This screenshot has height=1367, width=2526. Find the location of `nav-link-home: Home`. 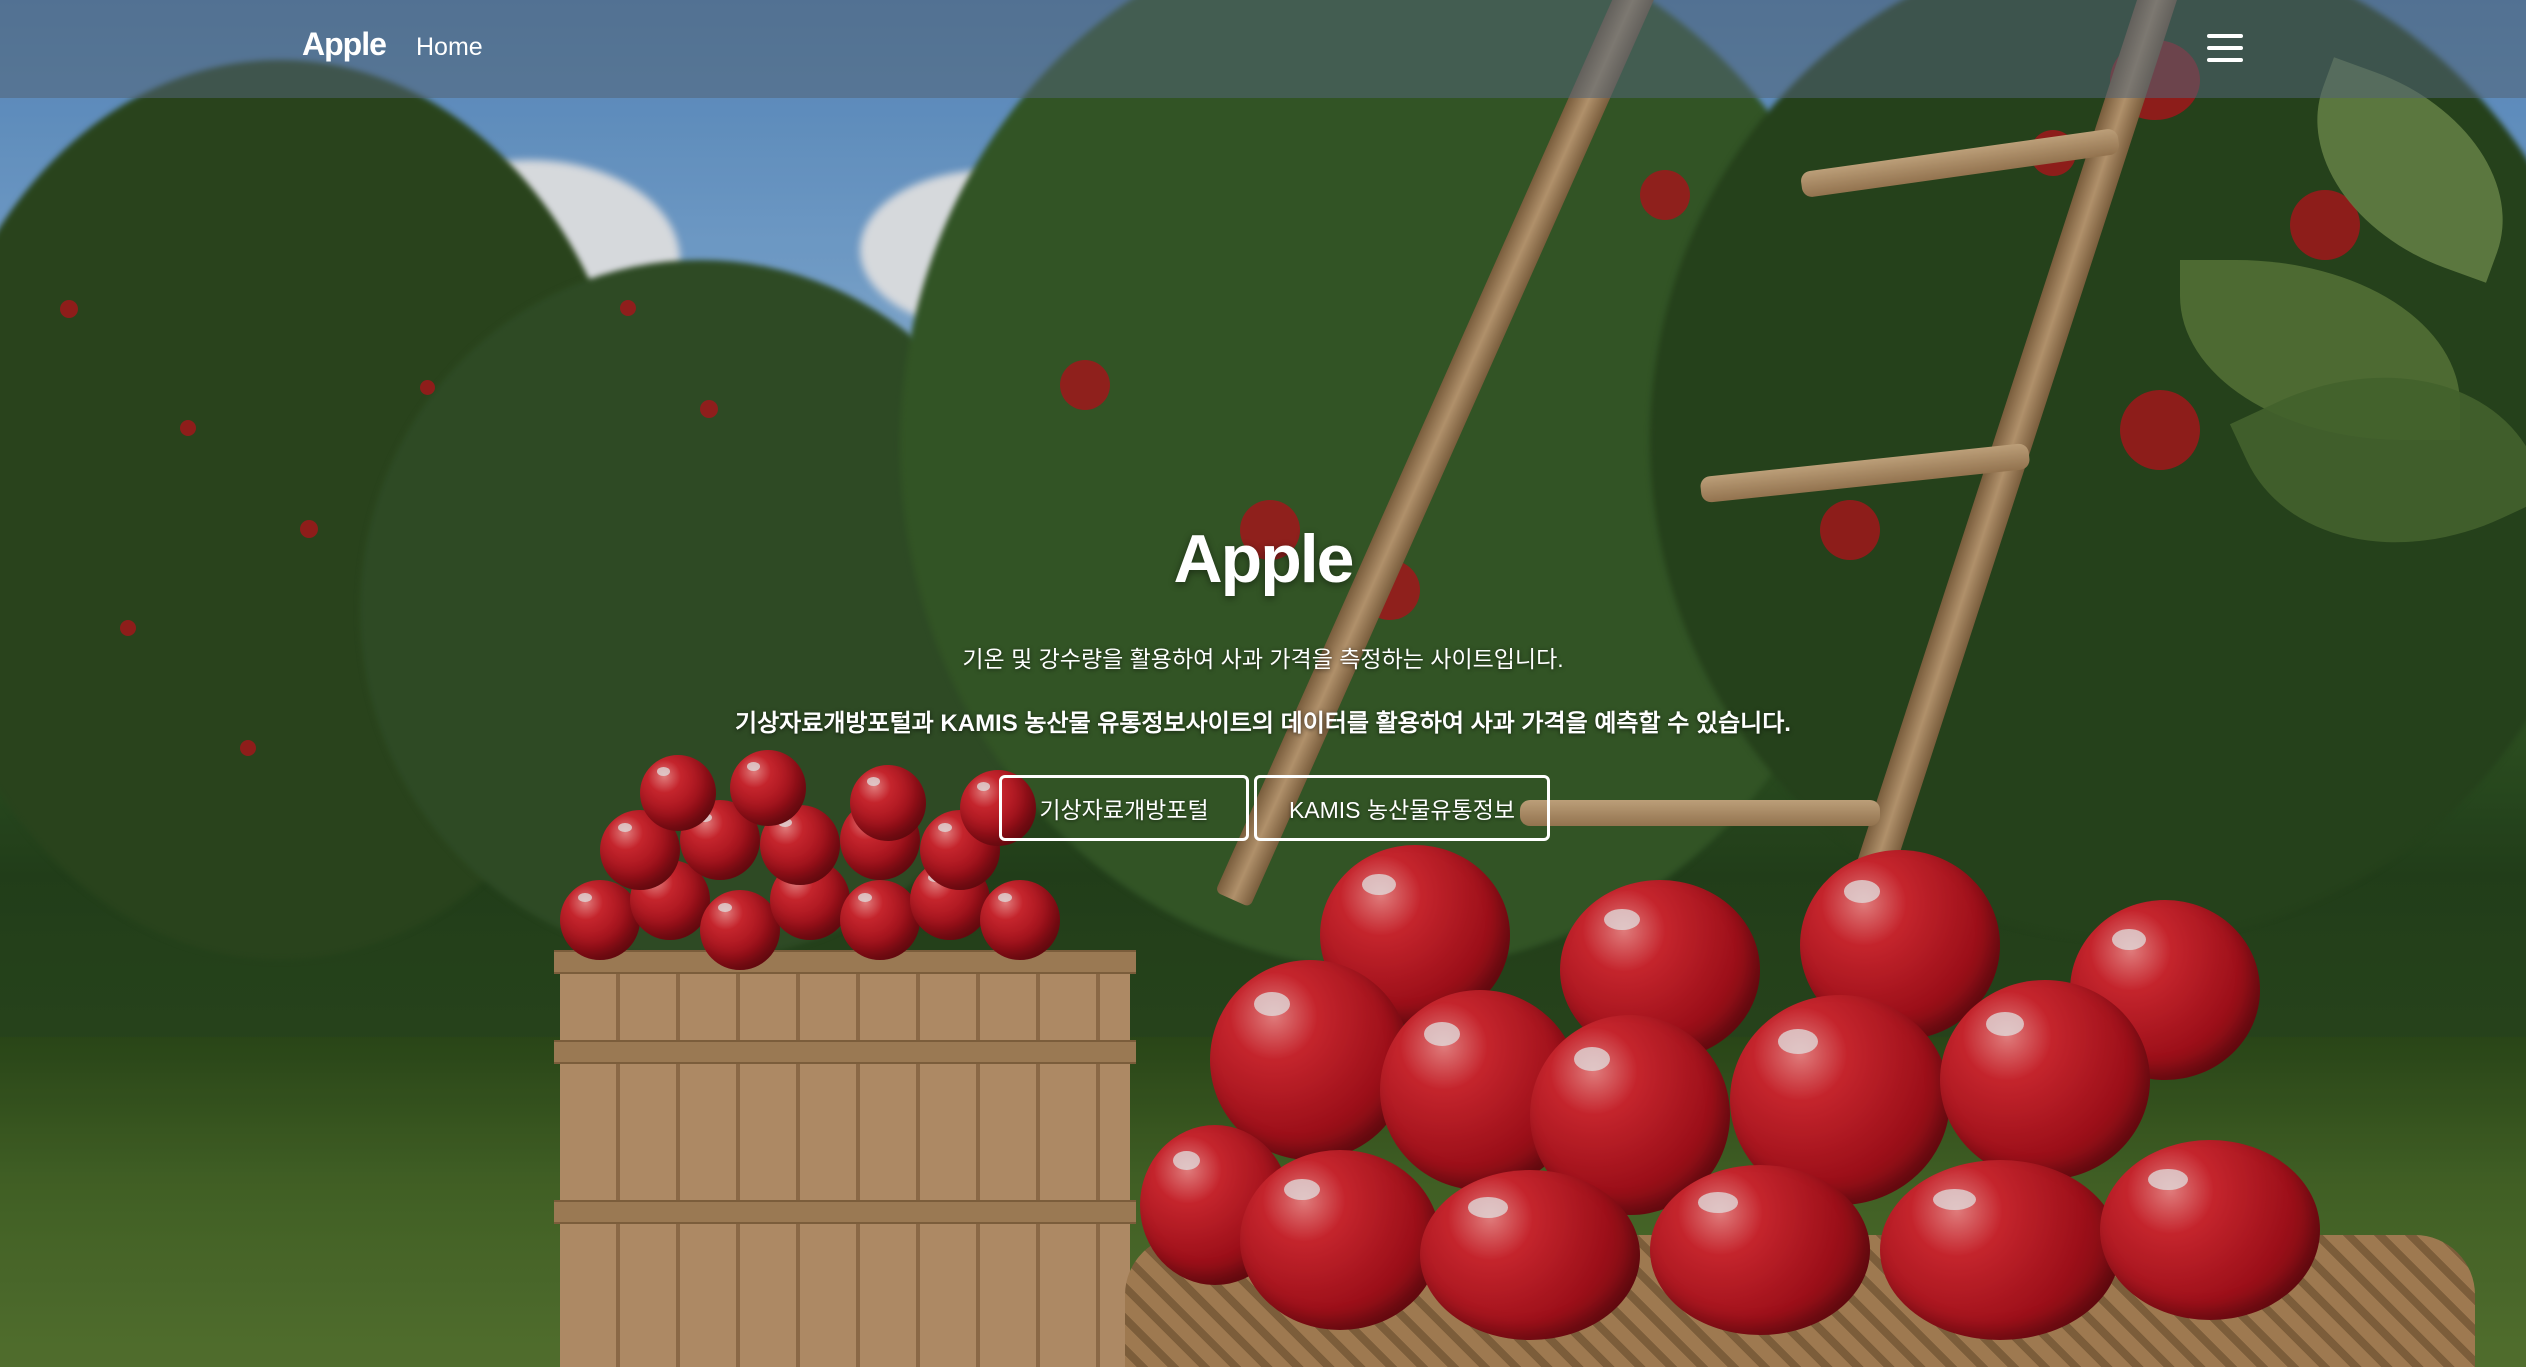

nav-link-home: Home is located at coordinates (449, 47).